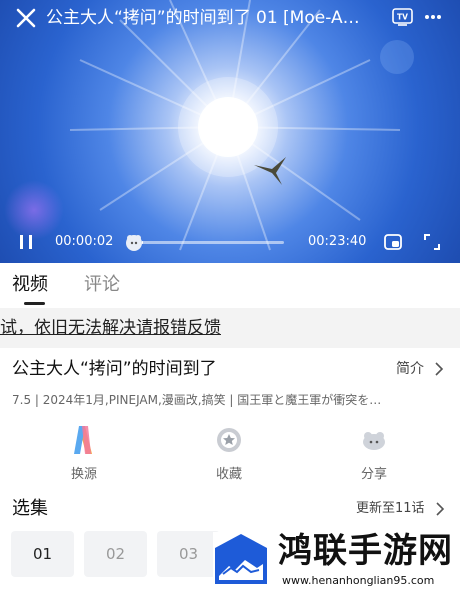 The height and width of the screenshot is (593, 460). What do you see at coordinates (374, 456) in the screenshot?
I see `share-button: 分享` at bounding box center [374, 456].